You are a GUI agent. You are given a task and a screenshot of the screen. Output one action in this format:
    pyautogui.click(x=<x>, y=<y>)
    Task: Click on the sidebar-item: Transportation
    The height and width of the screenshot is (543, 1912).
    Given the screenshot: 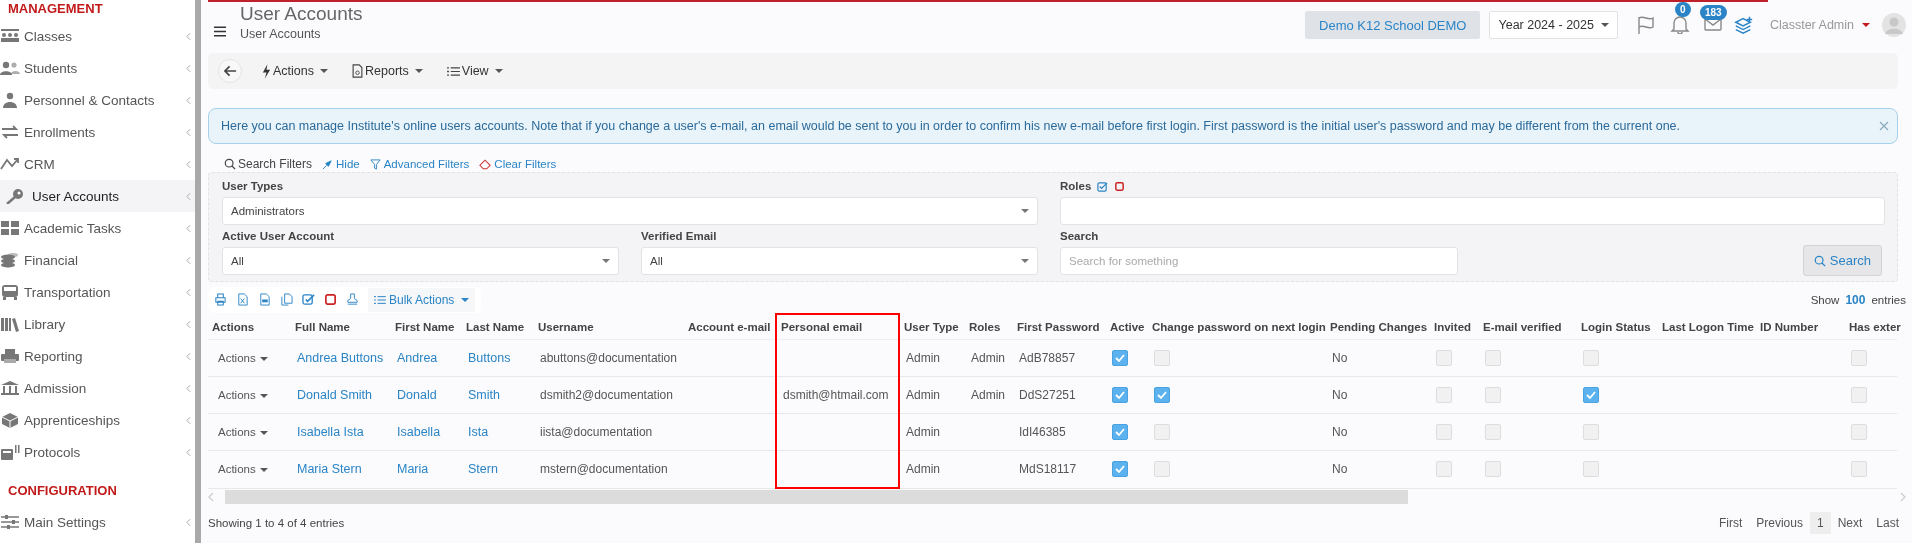 What is the action you would take?
    pyautogui.click(x=97, y=292)
    